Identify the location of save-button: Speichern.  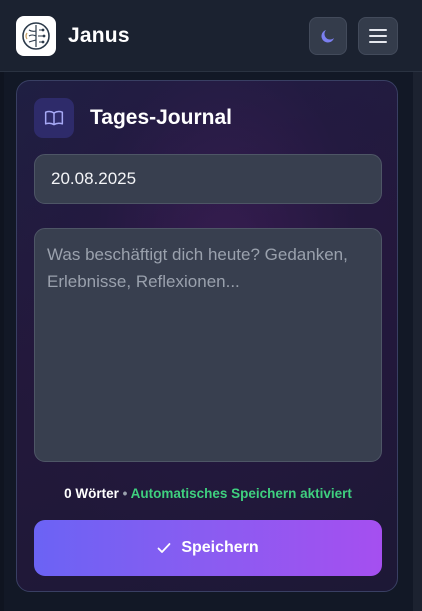
(208, 548).